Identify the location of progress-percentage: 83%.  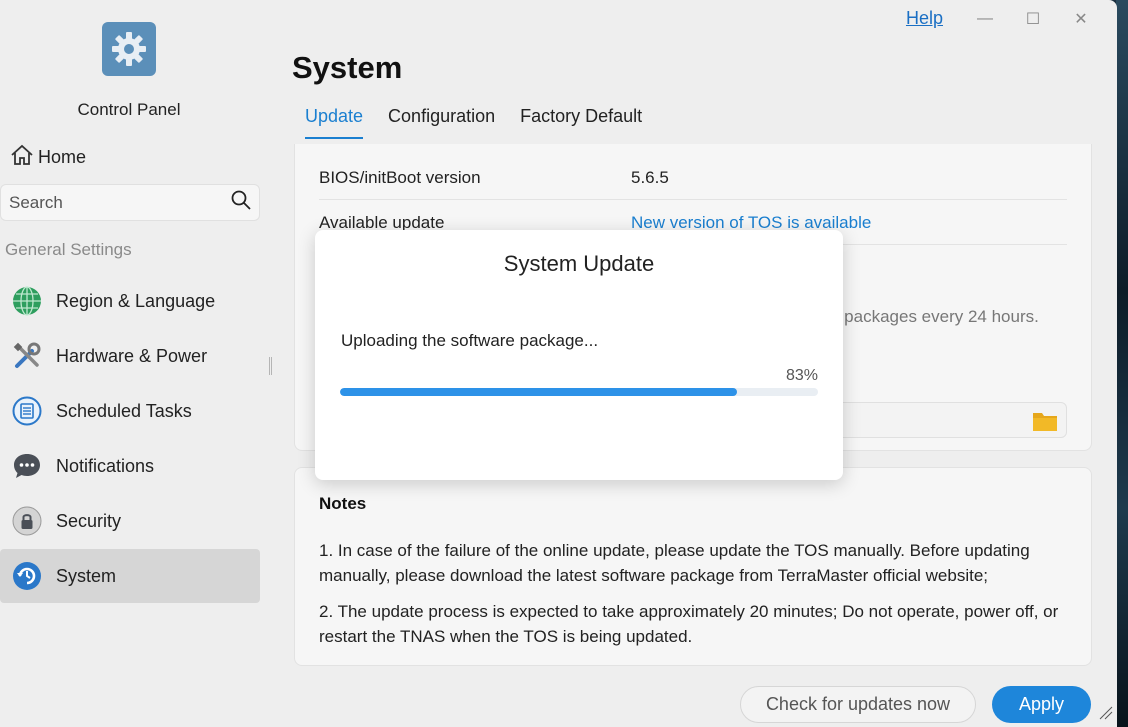
(801, 375).